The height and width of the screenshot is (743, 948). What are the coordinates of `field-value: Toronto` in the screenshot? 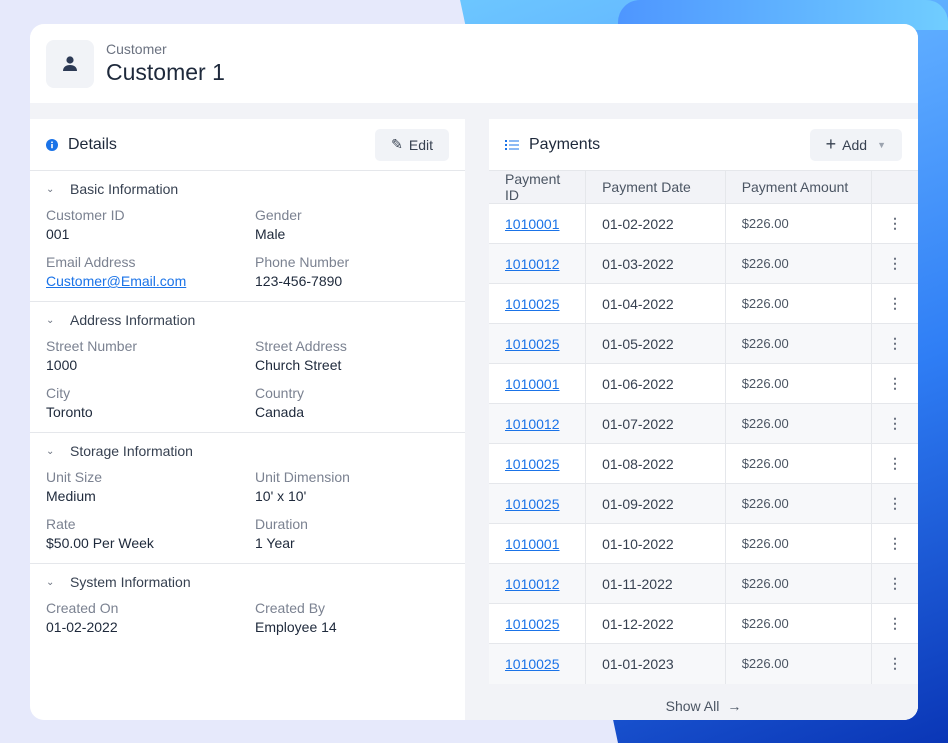 It's located at (69, 412).